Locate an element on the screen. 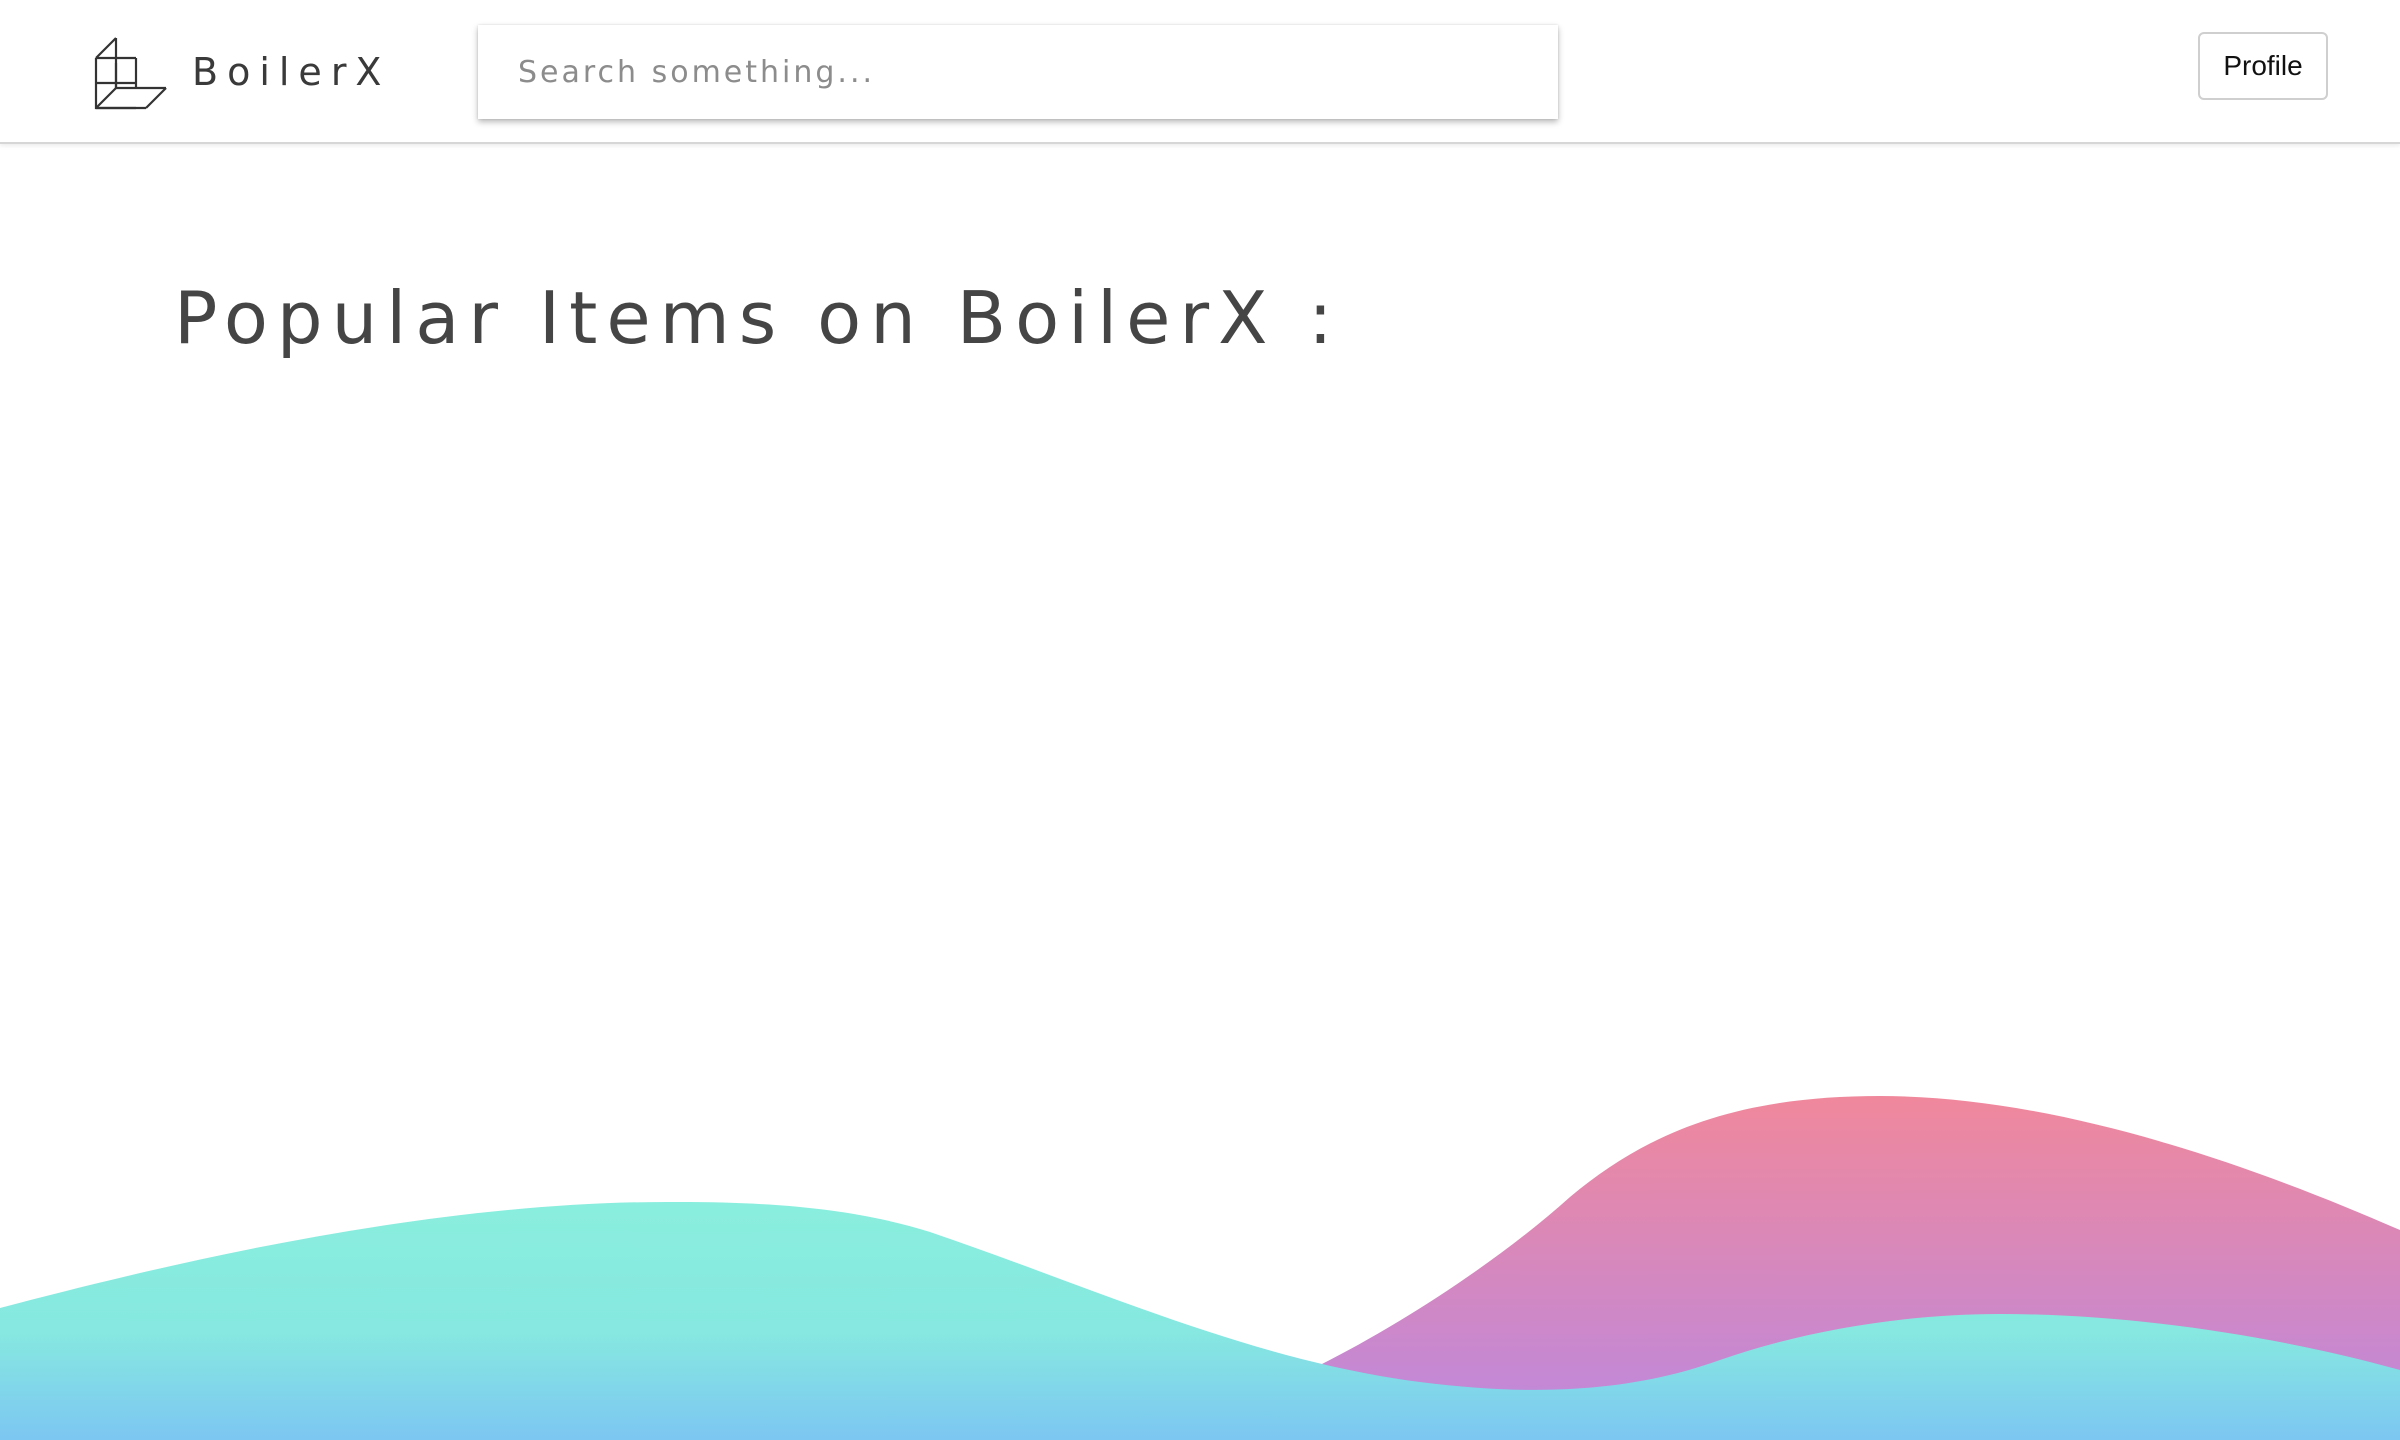  search-input is located at coordinates (1018, 72).